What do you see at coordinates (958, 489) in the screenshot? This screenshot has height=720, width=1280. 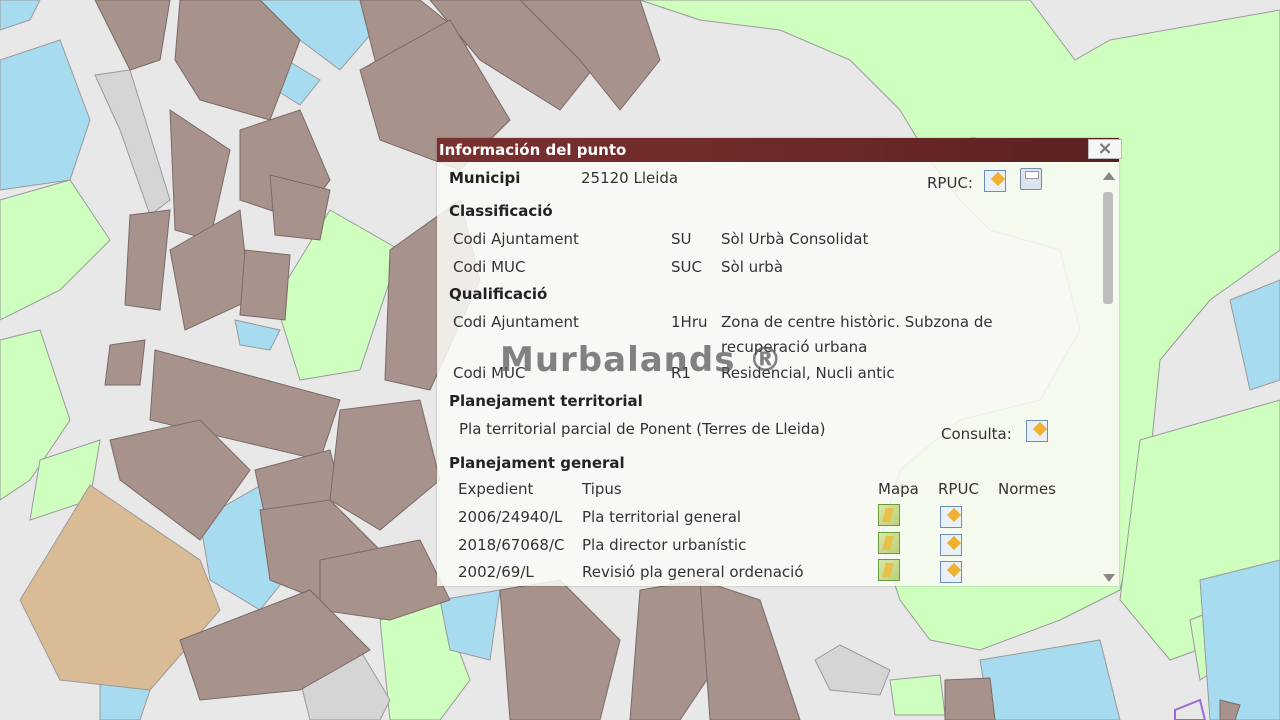 I see `column-header-rpuc: RPUC` at bounding box center [958, 489].